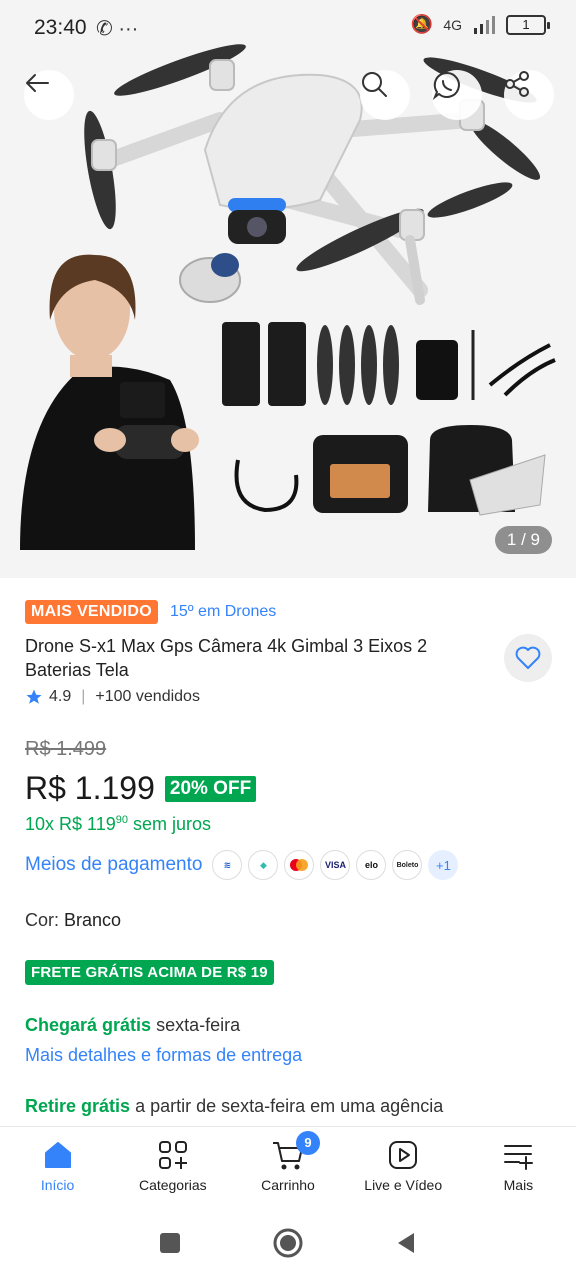  I want to click on share-icon, so click(517, 84).